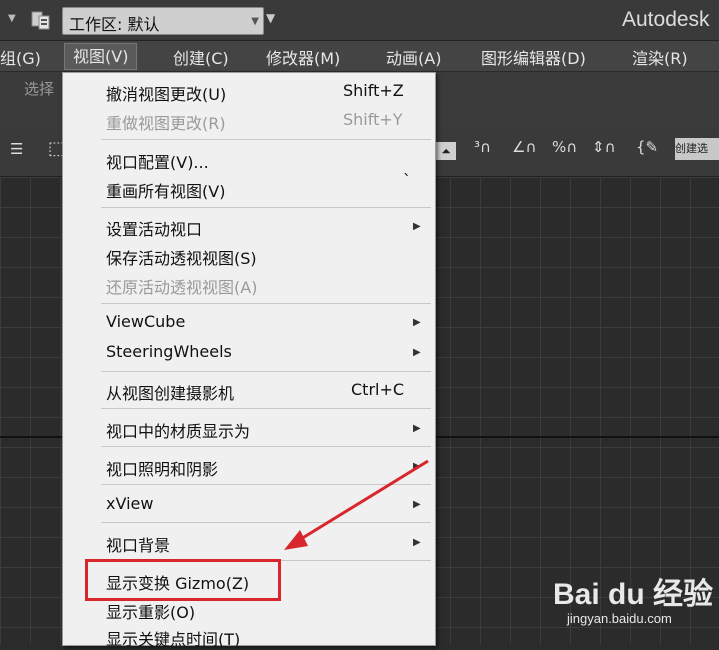 The height and width of the screenshot is (650, 719). I want to click on watermark: Bai du 经验 jingyan.baidu.com, so click(633, 600).